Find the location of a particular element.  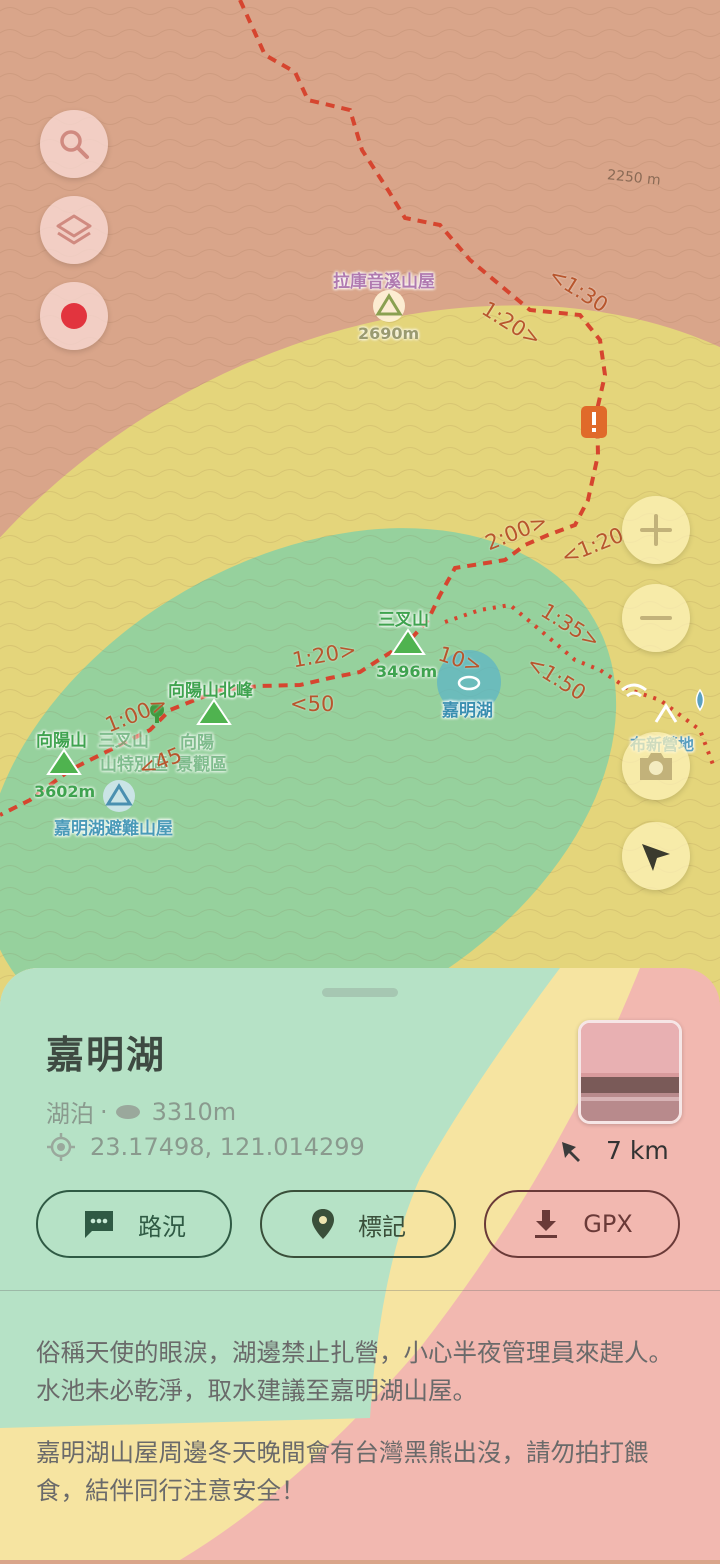

layers-button is located at coordinates (74, 230).